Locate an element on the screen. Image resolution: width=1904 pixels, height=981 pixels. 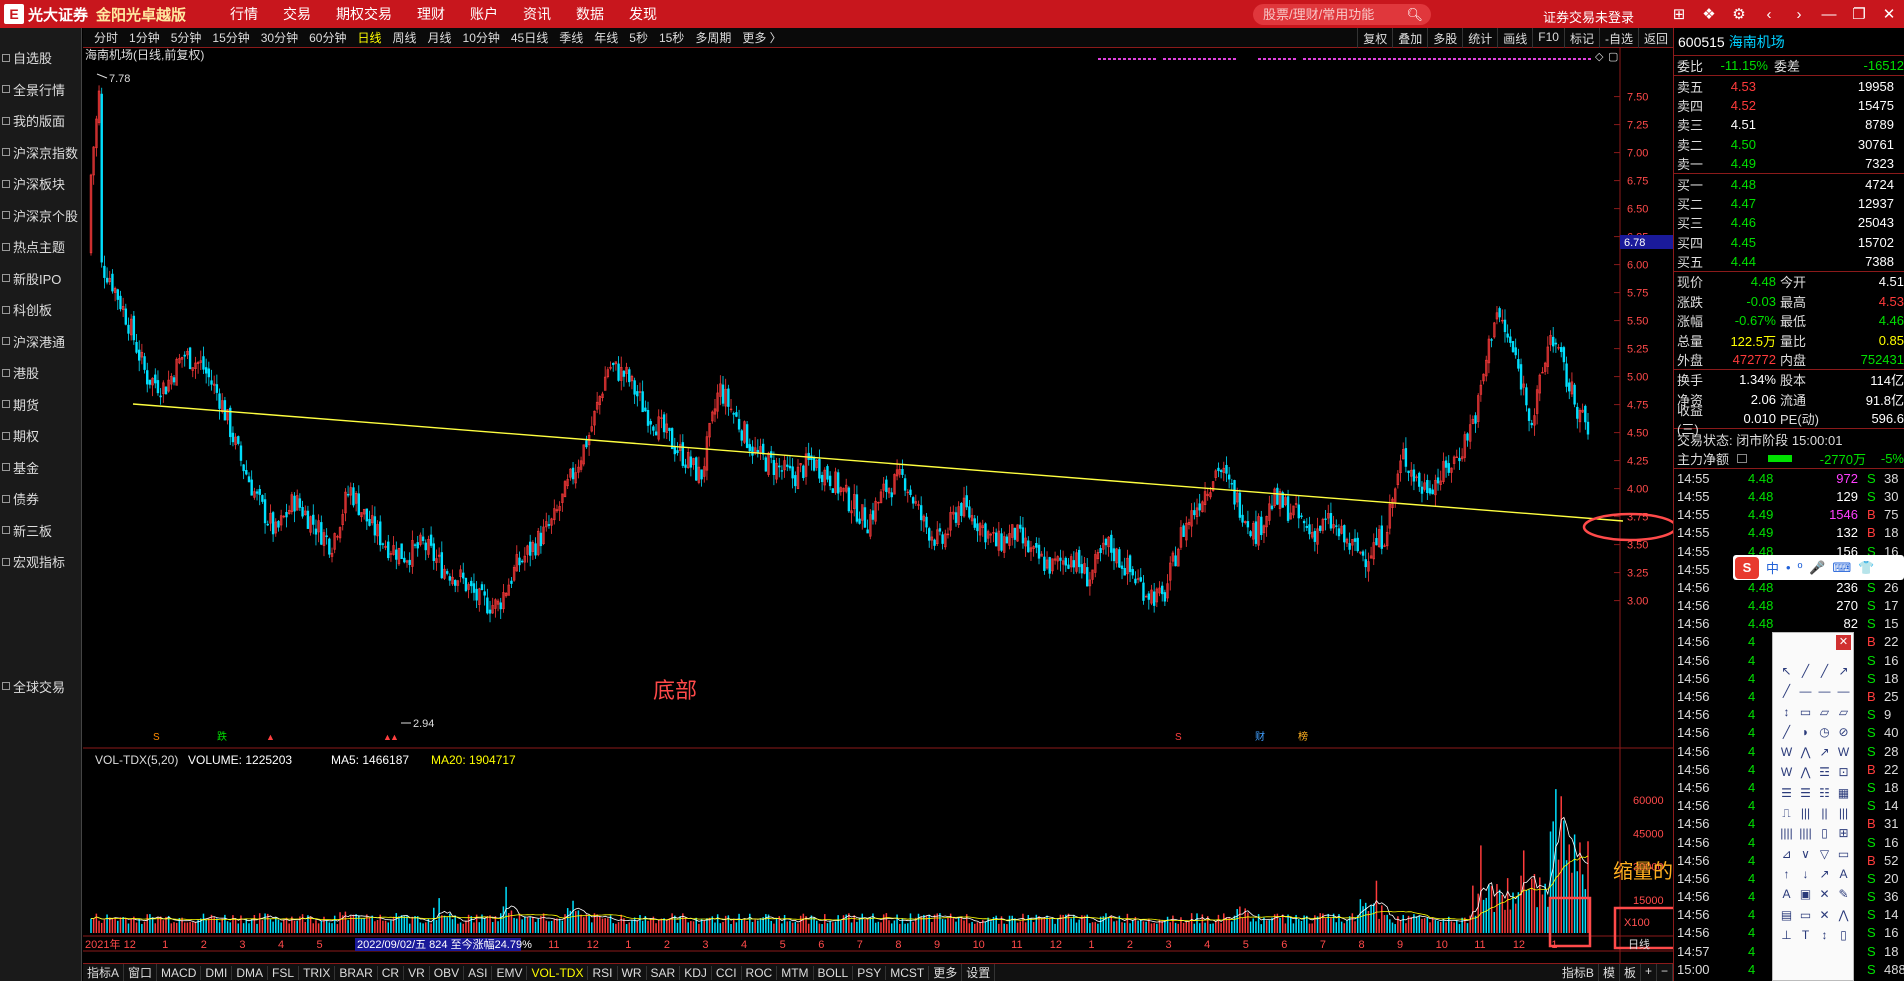
period-tab: 30分钟 is located at coordinates (279, 37).